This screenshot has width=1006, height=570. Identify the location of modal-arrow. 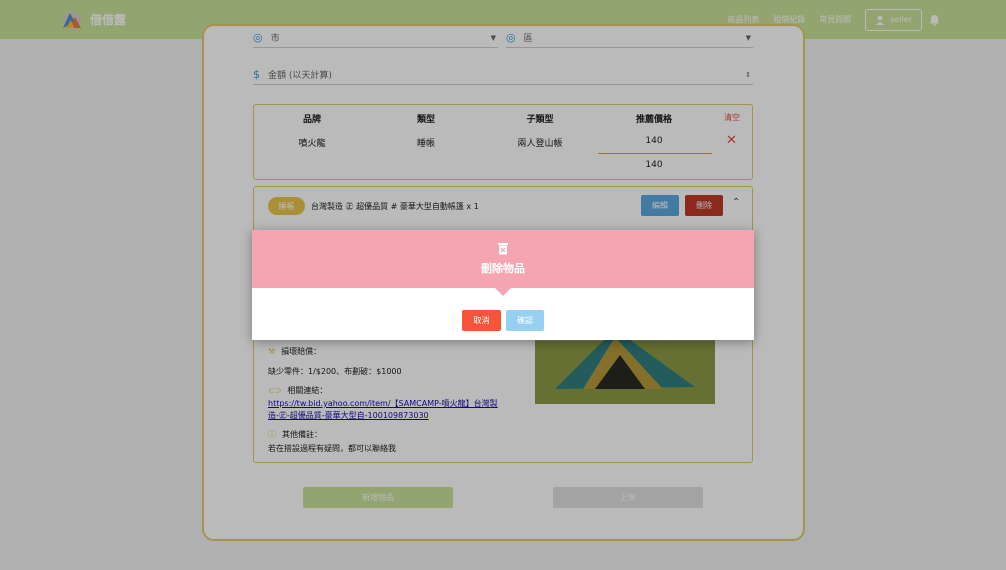
(503, 292).